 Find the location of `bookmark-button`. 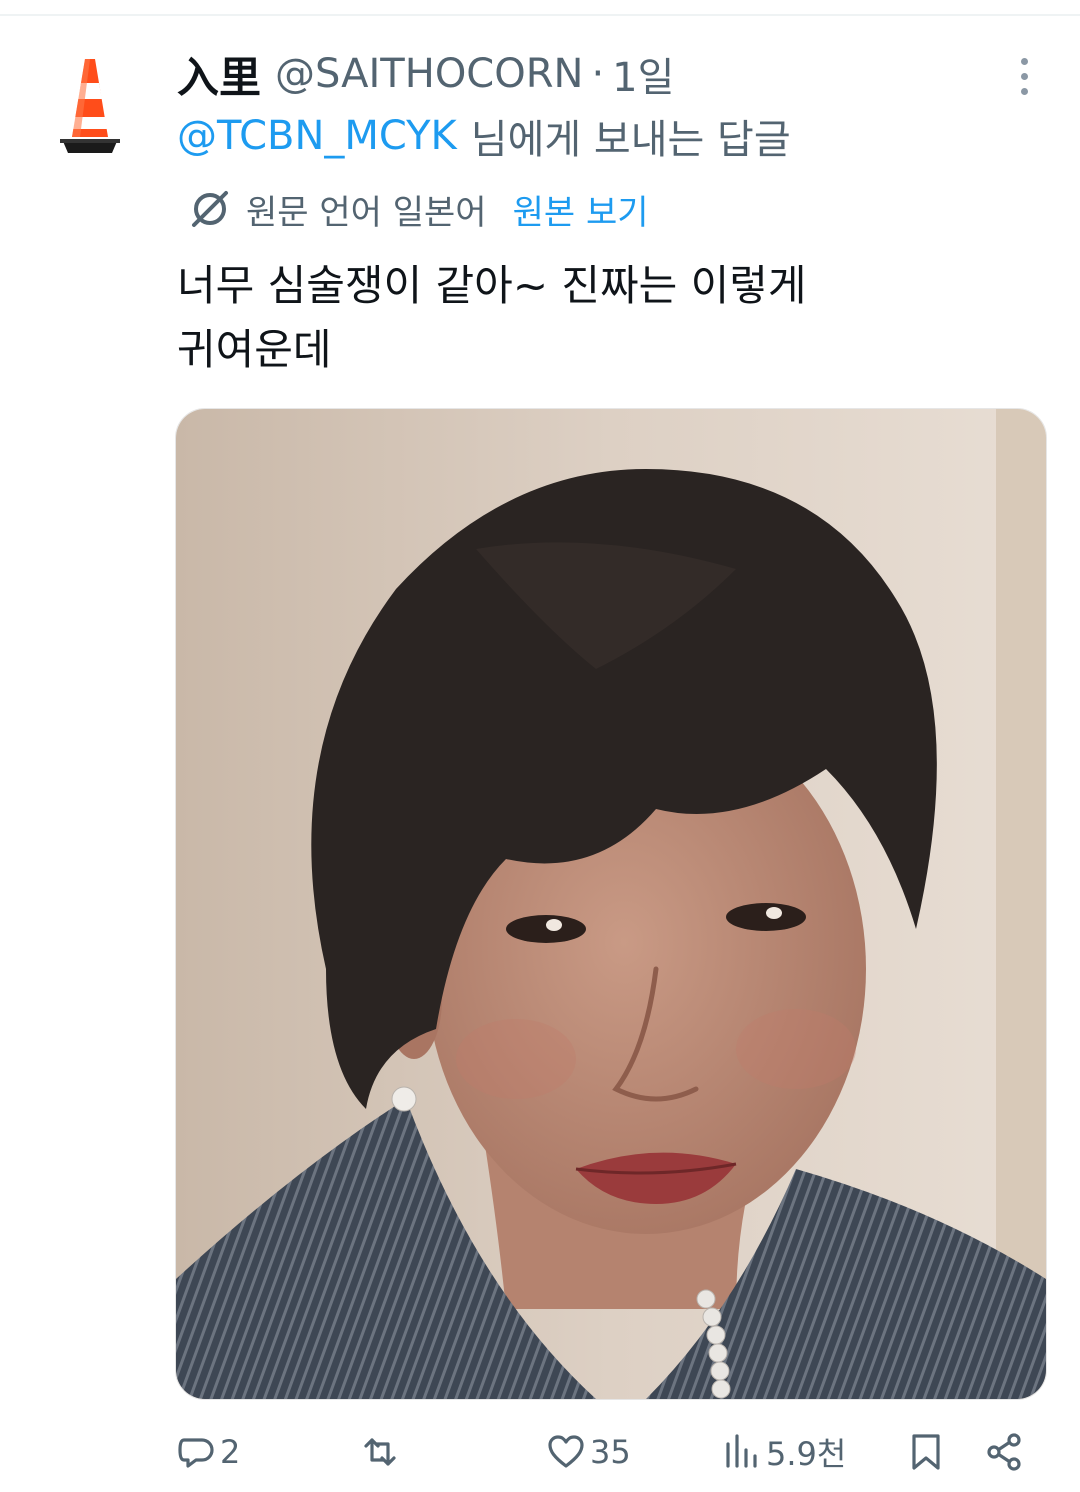

bookmark-button is located at coordinates (926, 1452).